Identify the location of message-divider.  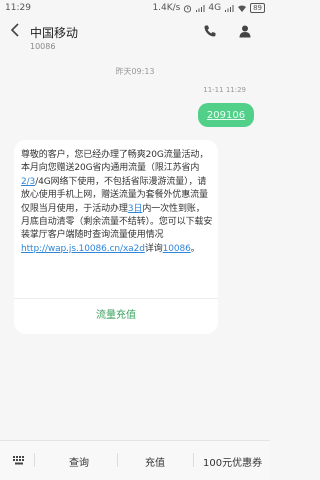
(116, 298).